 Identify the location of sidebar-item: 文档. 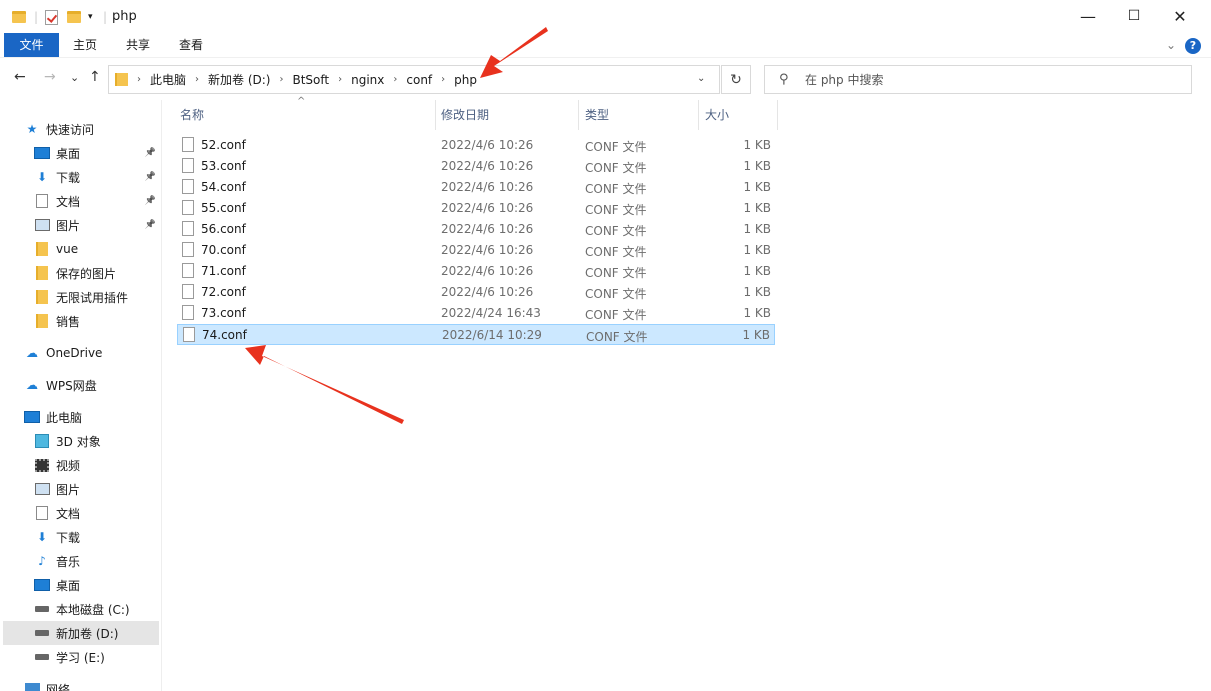
(80, 513).